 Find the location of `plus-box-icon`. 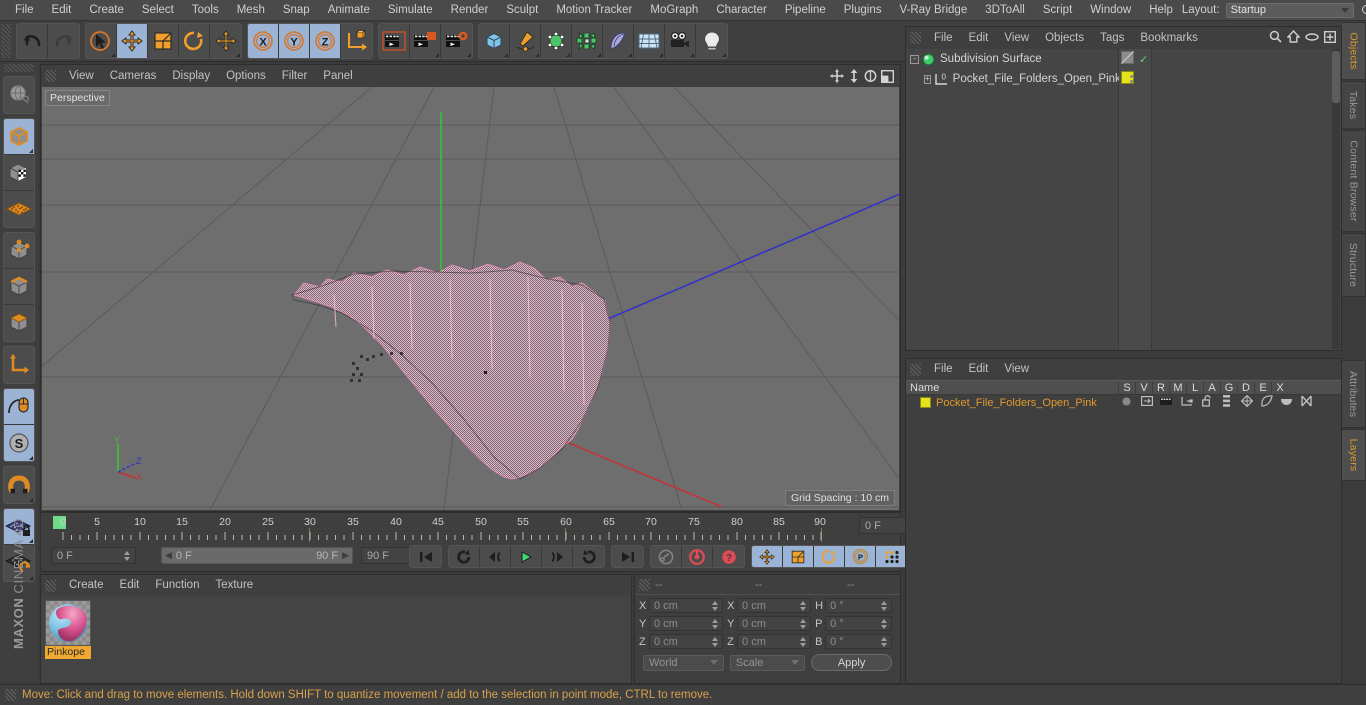

plus-box-icon is located at coordinates (1330, 38).